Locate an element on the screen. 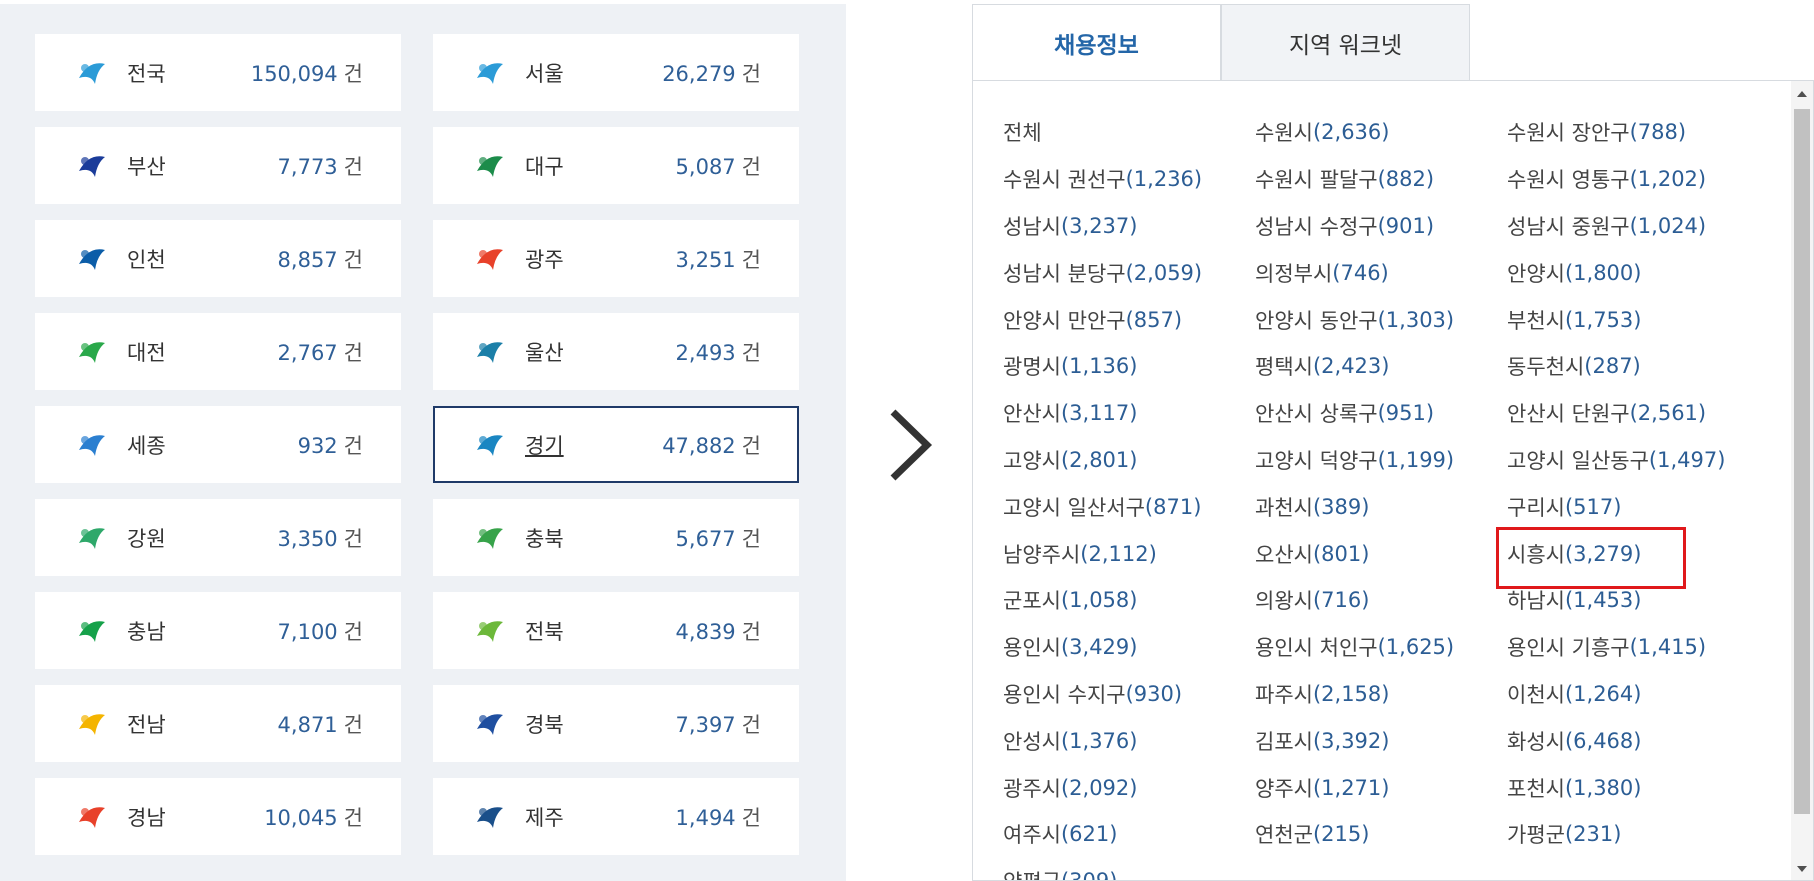 The width and height of the screenshot is (1814, 881). city-link: 용인시 (3,429) is located at coordinates (1129, 647).